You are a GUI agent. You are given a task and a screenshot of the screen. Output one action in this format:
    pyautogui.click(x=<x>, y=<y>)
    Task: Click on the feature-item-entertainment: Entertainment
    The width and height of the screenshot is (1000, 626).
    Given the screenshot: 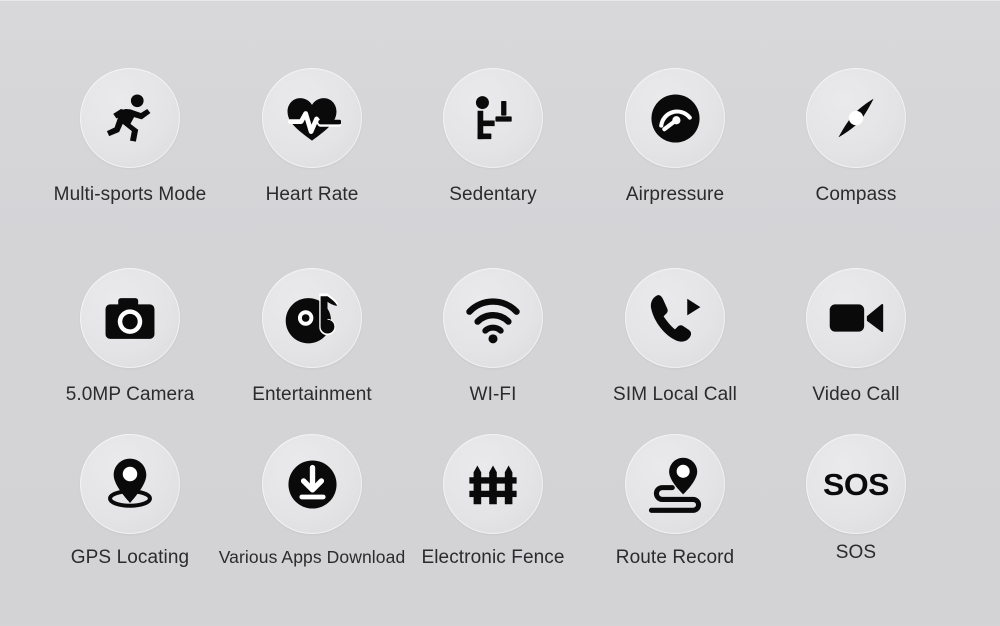 What is the action you would take?
    pyautogui.click(x=312, y=337)
    